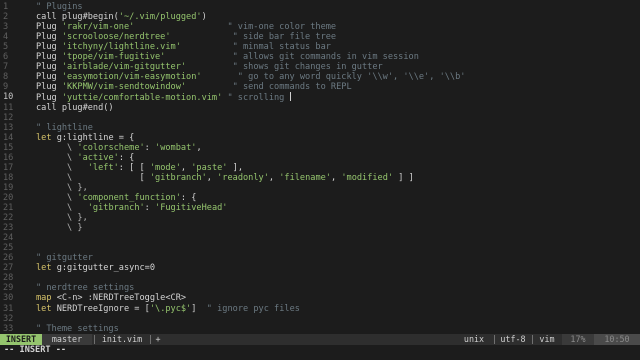  I want to click on line-text: \ },, so click(62, 218).